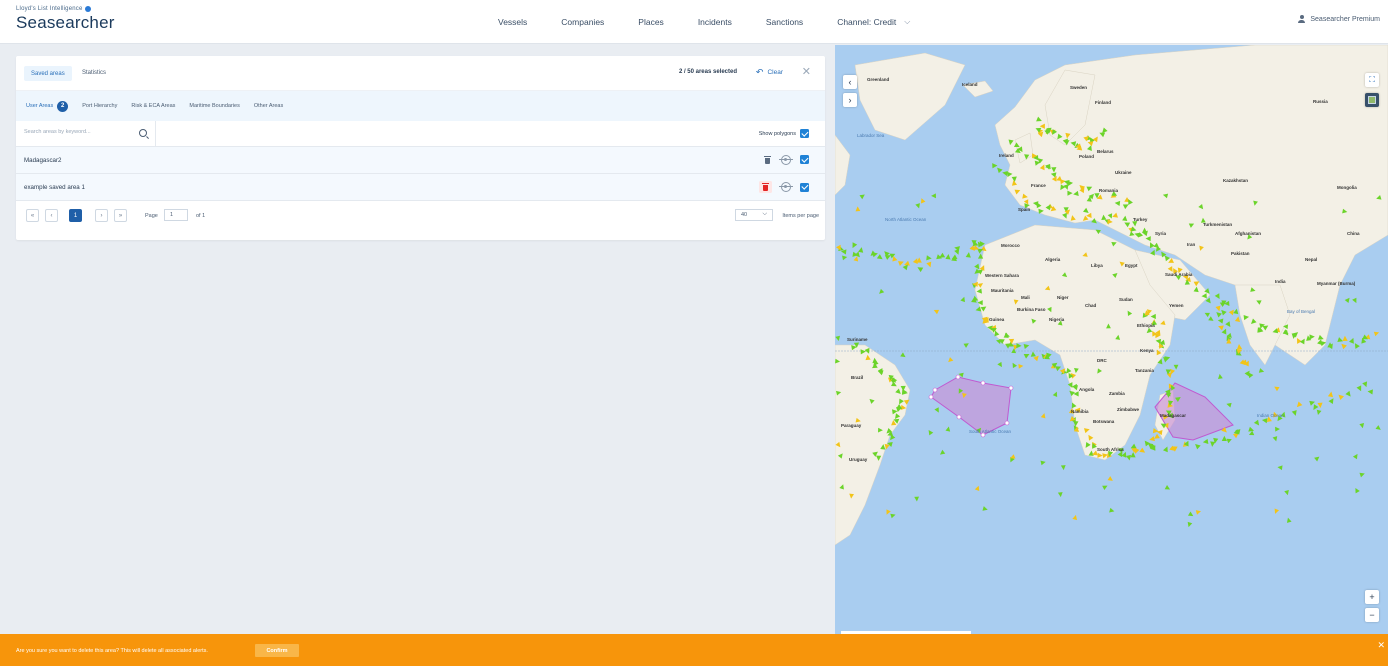  I want to click on nav-channel-credit: Channel: Credit, so click(866, 22).